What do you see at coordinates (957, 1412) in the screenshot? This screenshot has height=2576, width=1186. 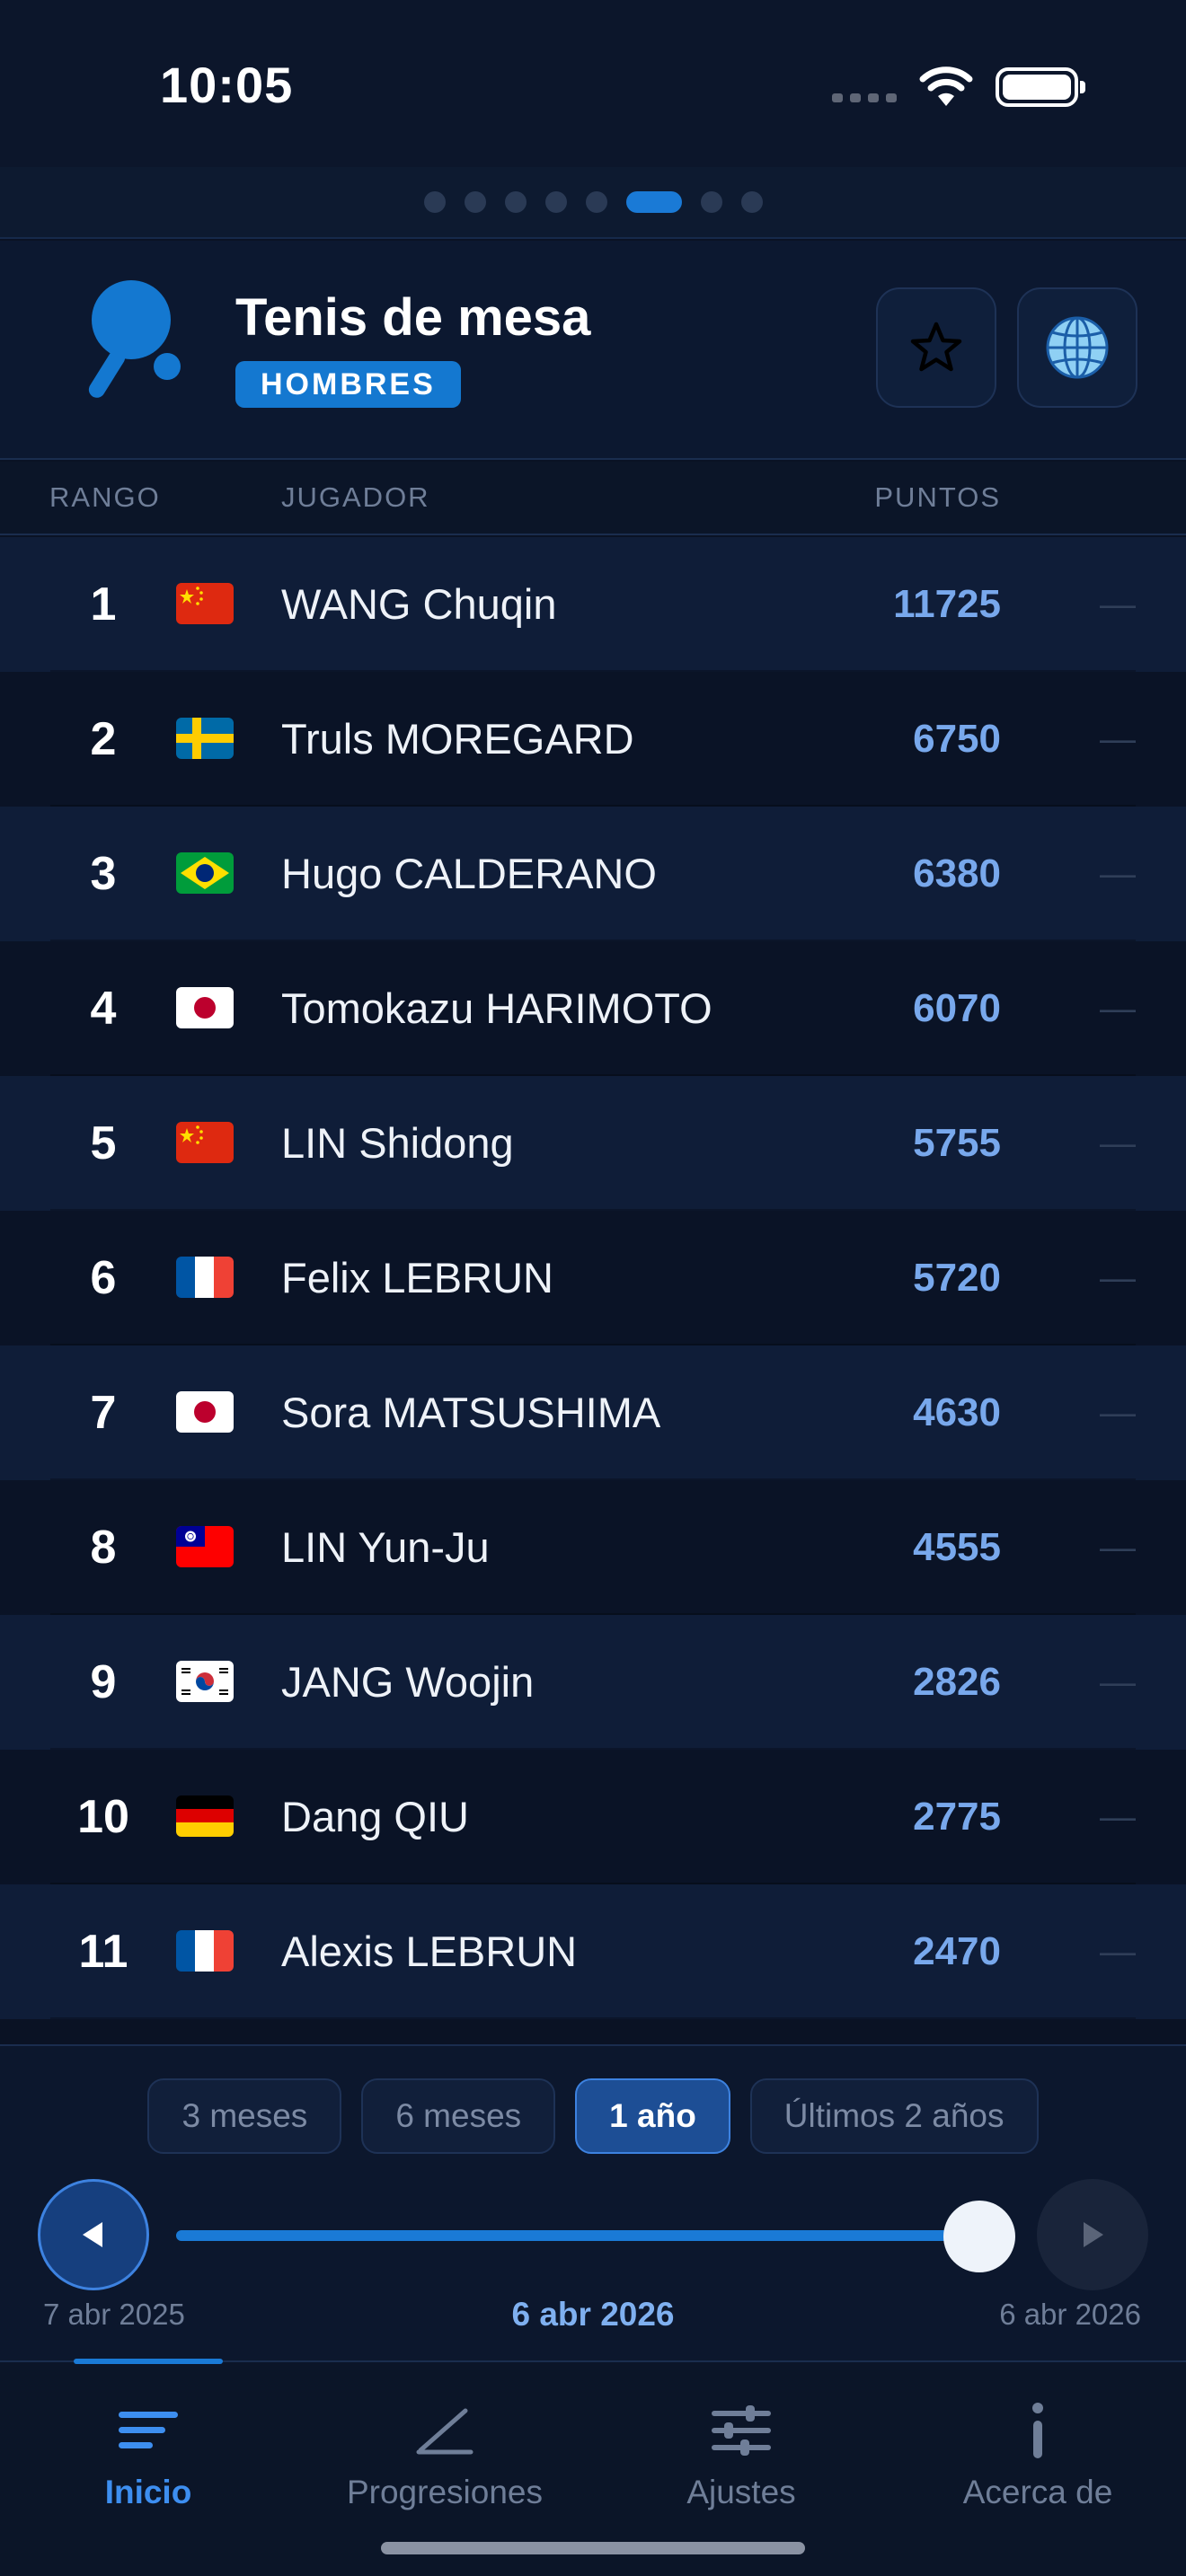 I see `player-points: 4630` at bounding box center [957, 1412].